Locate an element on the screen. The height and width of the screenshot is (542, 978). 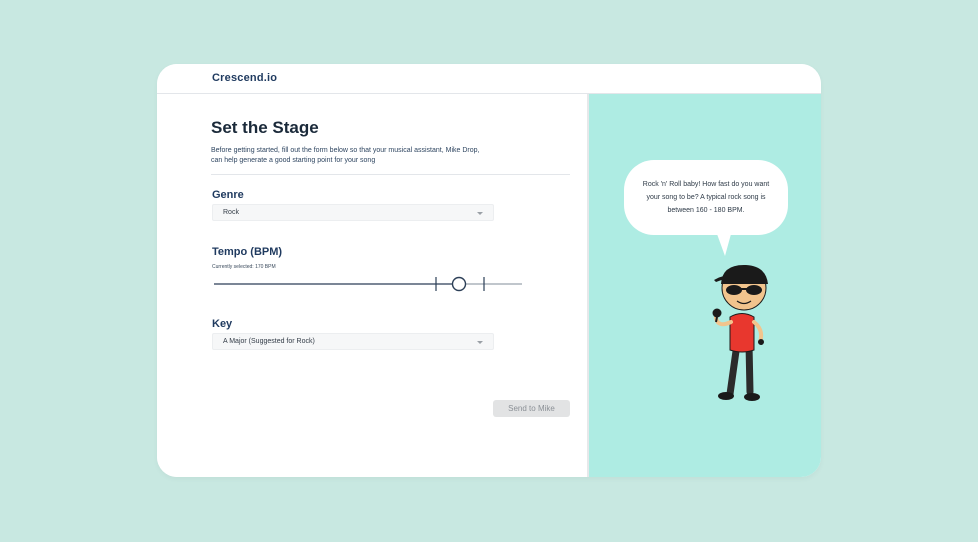
speech-bubble-tail is located at coordinates (724, 245).